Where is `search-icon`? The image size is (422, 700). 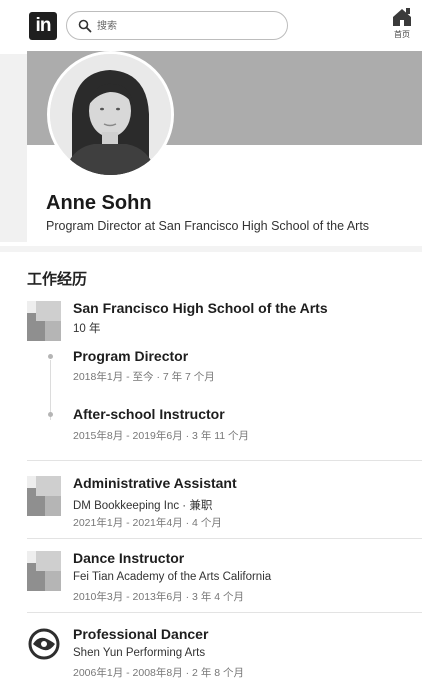 search-icon is located at coordinates (85, 26).